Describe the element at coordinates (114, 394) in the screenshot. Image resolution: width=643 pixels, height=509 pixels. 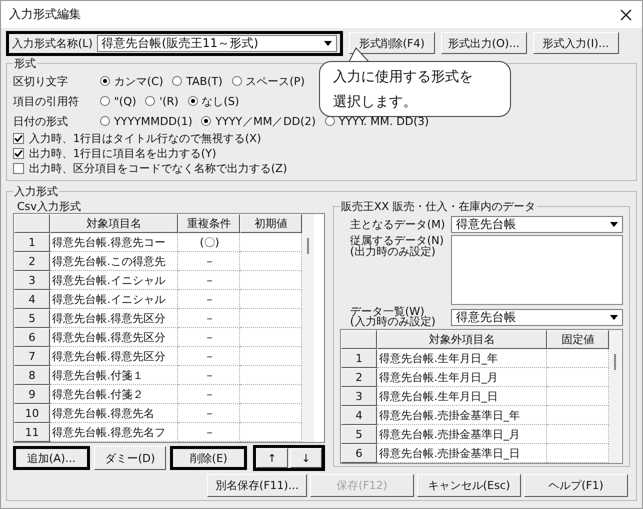
I see `table-cell: 得意先台帳.付箋２` at that location.